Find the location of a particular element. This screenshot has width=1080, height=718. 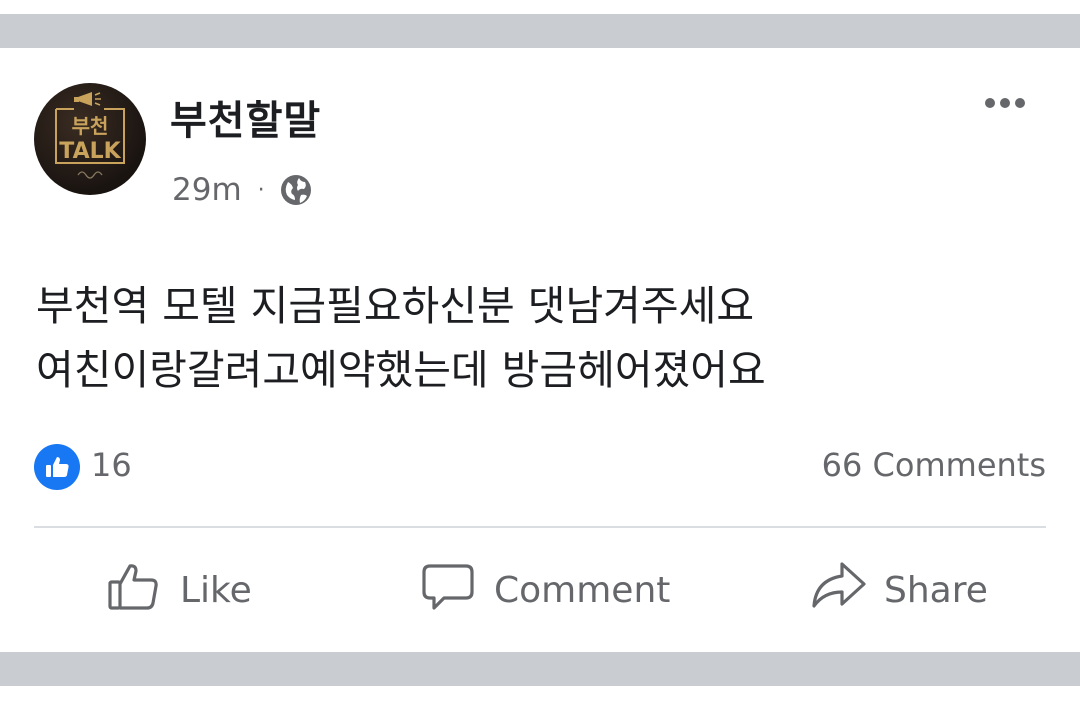

post-timestamp: 29m is located at coordinates (207, 190).